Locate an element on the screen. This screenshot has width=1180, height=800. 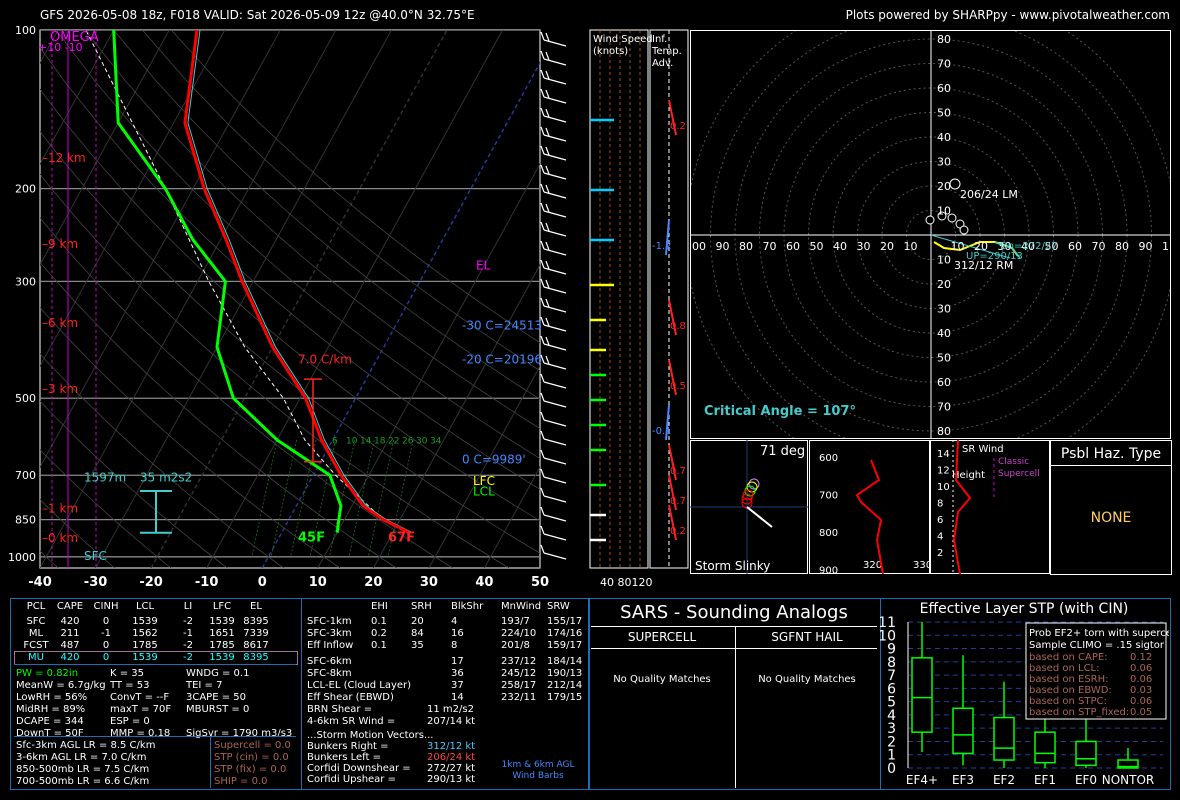
hodo-tick: 70 is located at coordinates (944, 64).